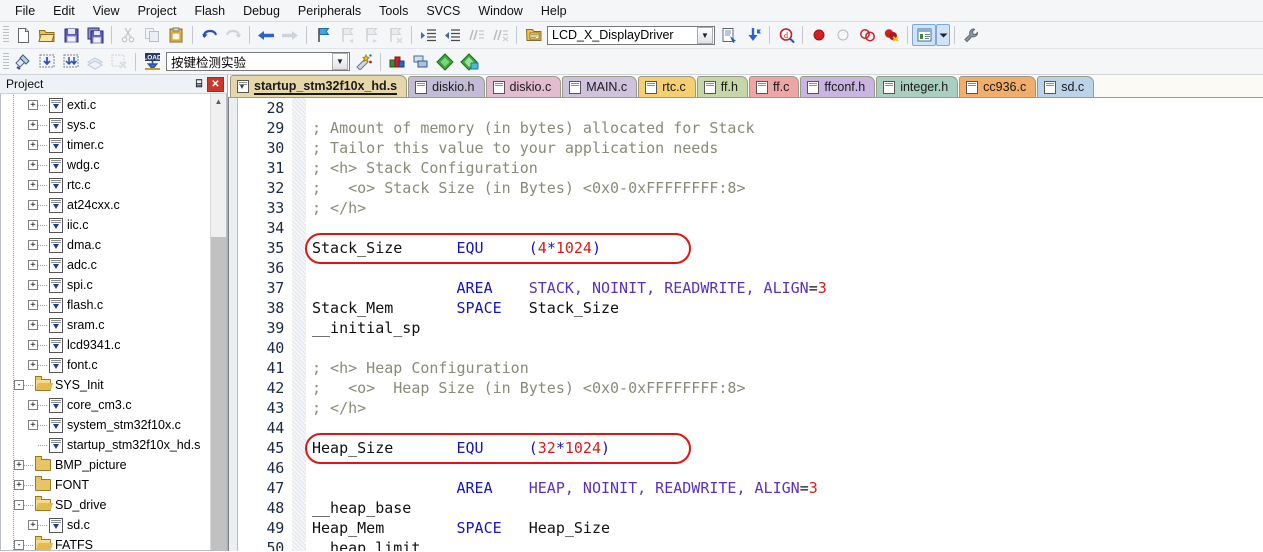 The image size is (1263, 552). I want to click on pack-installer-button, so click(445, 62).